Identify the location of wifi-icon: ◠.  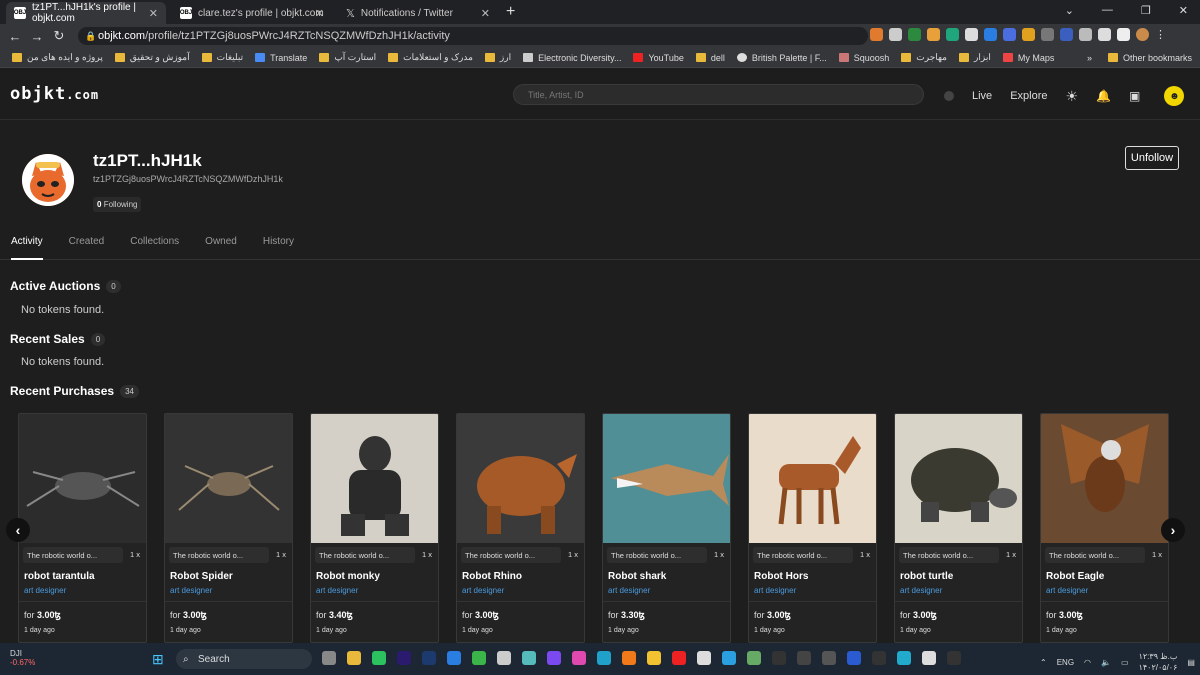
(1087, 662).